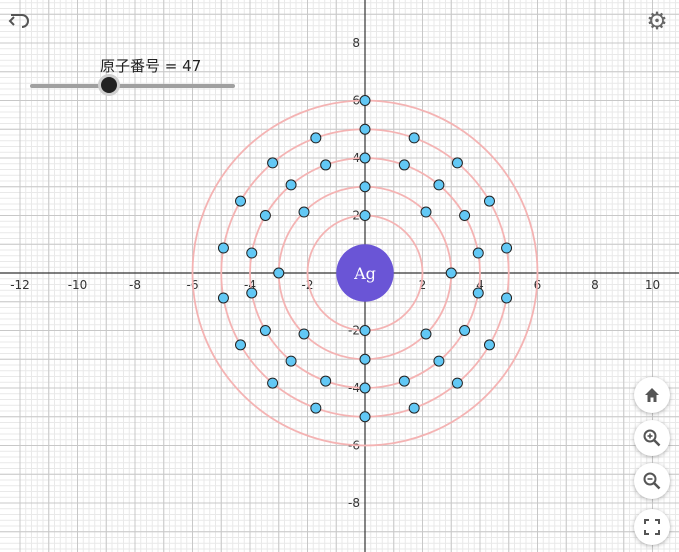 Image resolution: width=679 pixels, height=552 pixels. What do you see at coordinates (192, 66) in the screenshot?
I see `slider-value: 47` at bounding box center [192, 66].